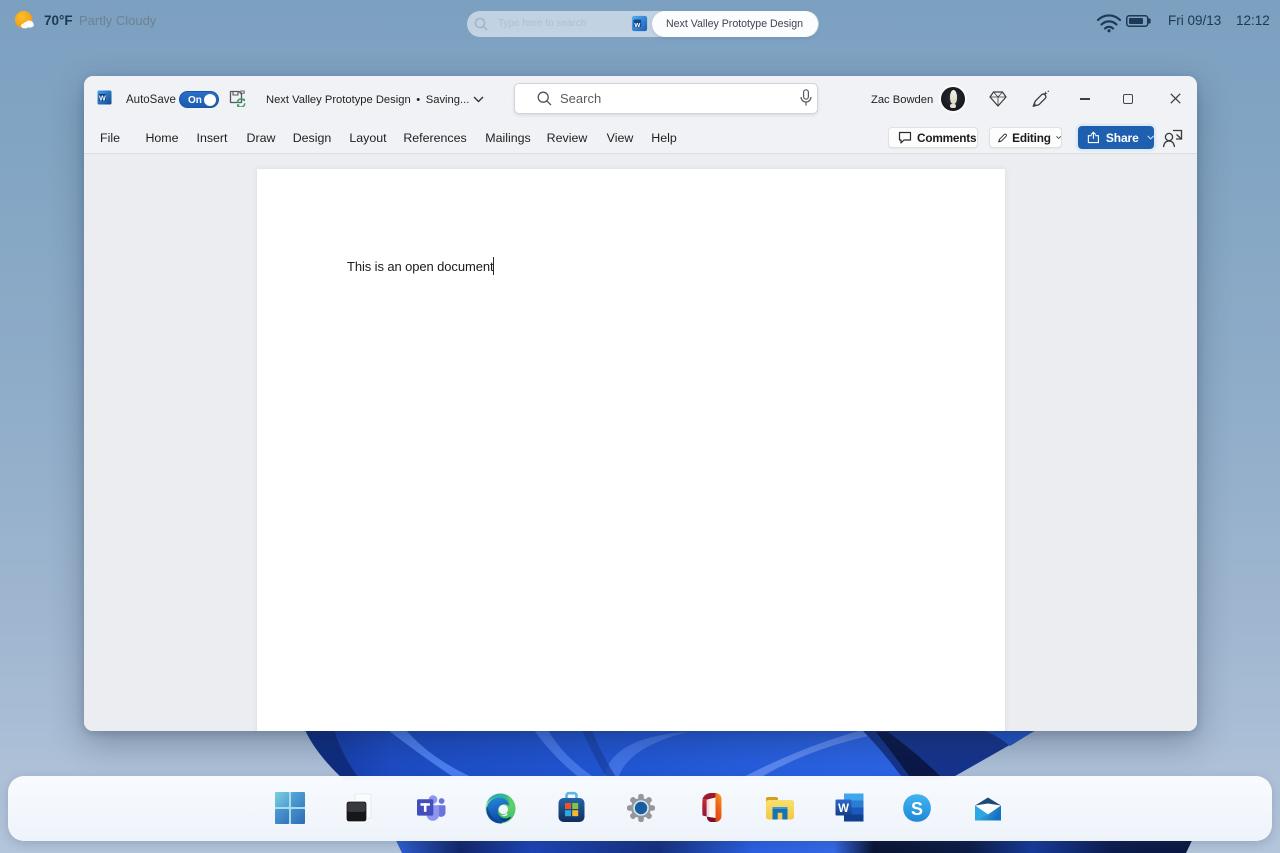  I want to click on svg-text: S, so click(917, 809).